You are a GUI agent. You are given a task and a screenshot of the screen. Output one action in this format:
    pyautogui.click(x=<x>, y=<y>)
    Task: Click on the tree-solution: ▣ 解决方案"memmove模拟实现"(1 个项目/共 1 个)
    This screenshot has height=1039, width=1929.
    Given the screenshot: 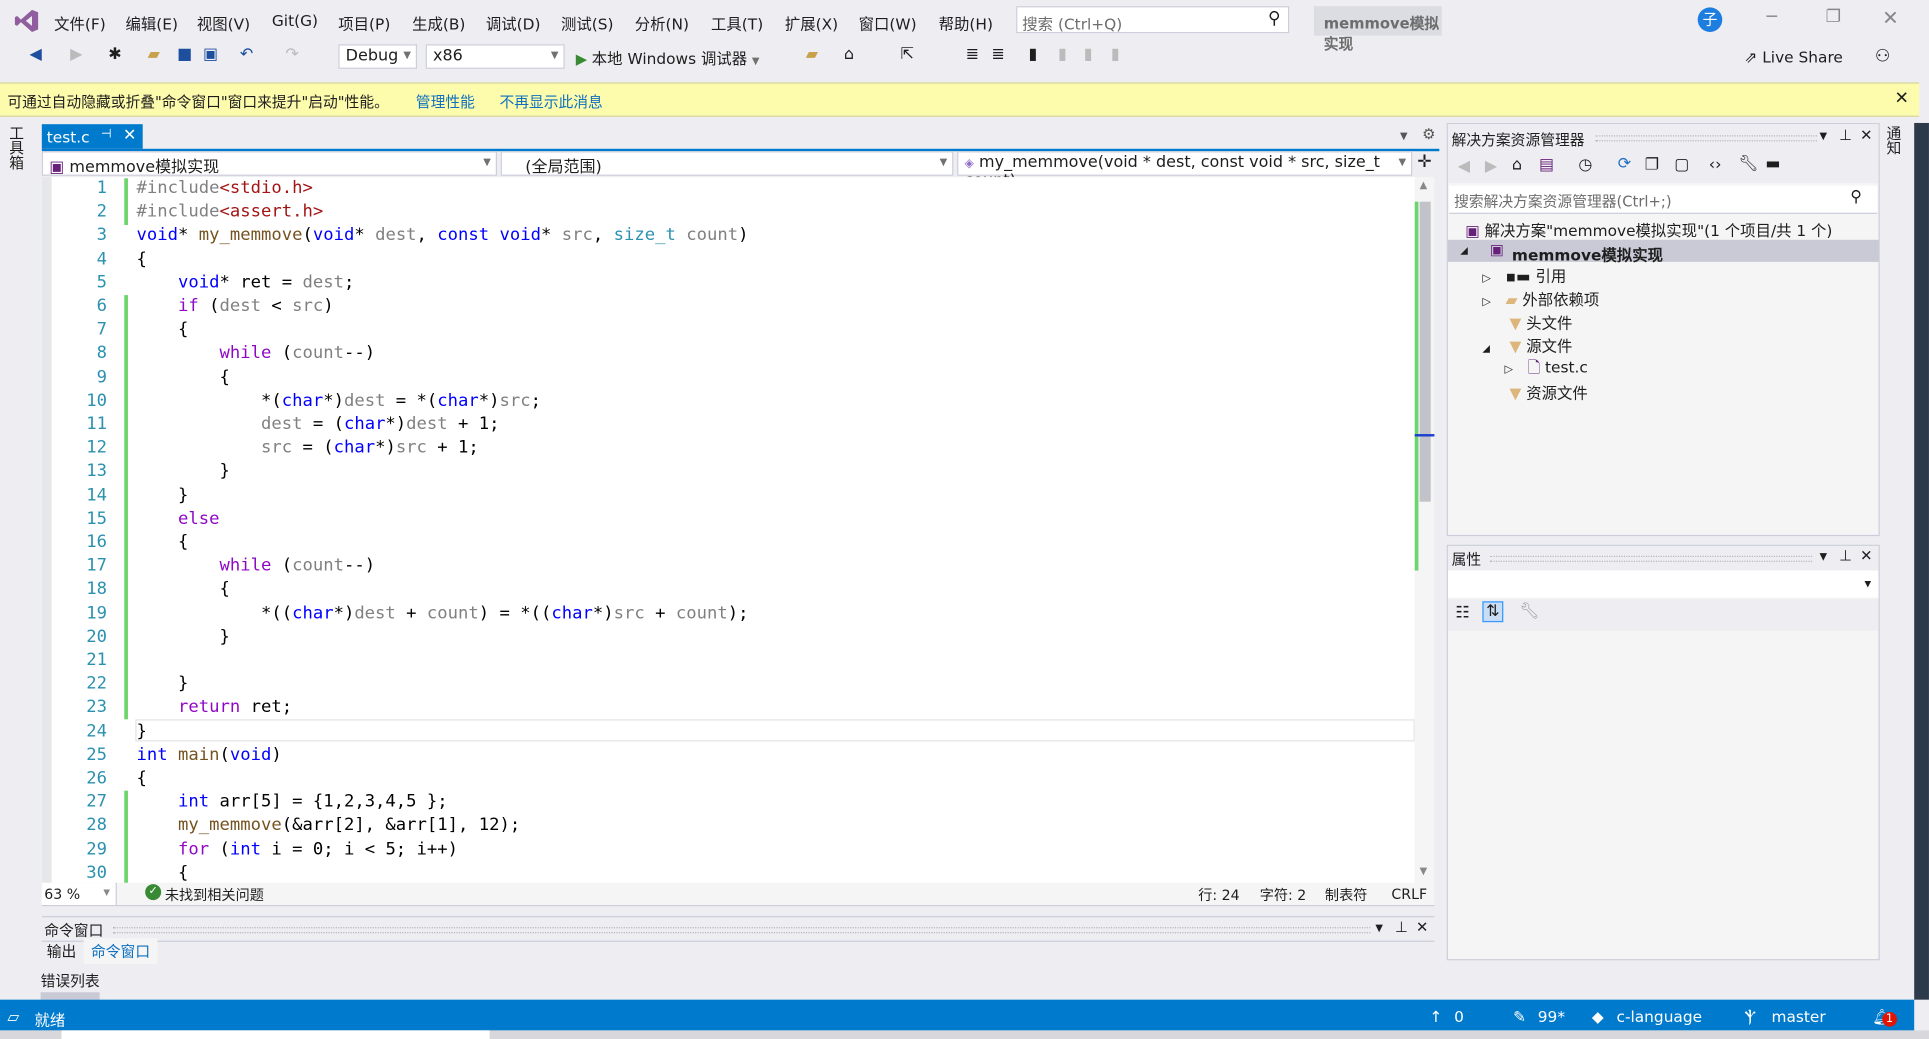 What is the action you would take?
    pyautogui.click(x=1648, y=229)
    